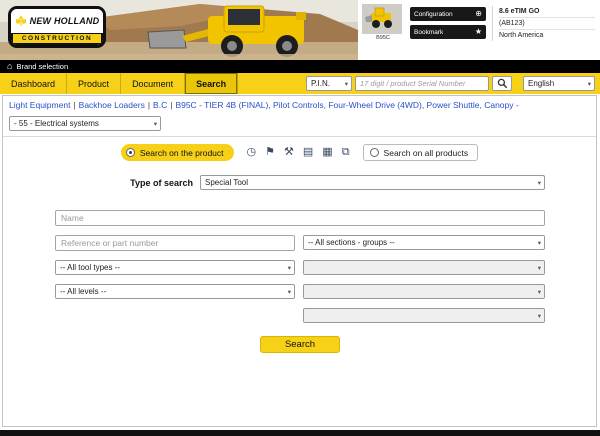 This screenshot has width=600, height=436. What do you see at coordinates (83, 291) in the screenshot?
I see `levels-value: -- All levels --` at bounding box center [83, 291].